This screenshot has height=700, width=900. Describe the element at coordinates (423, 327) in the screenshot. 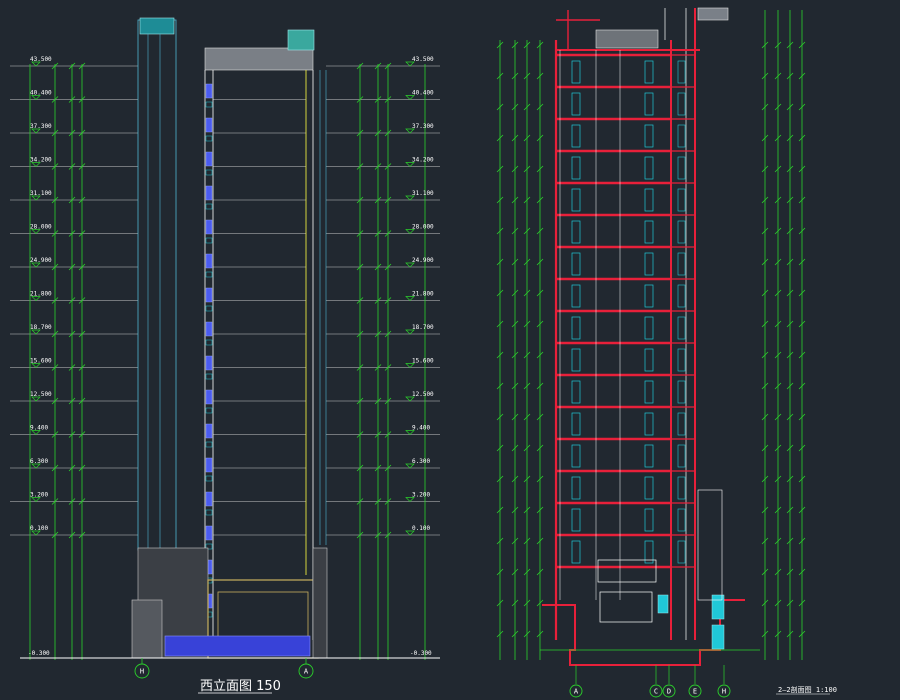

I see `level-label-right: 18.700` at that location.